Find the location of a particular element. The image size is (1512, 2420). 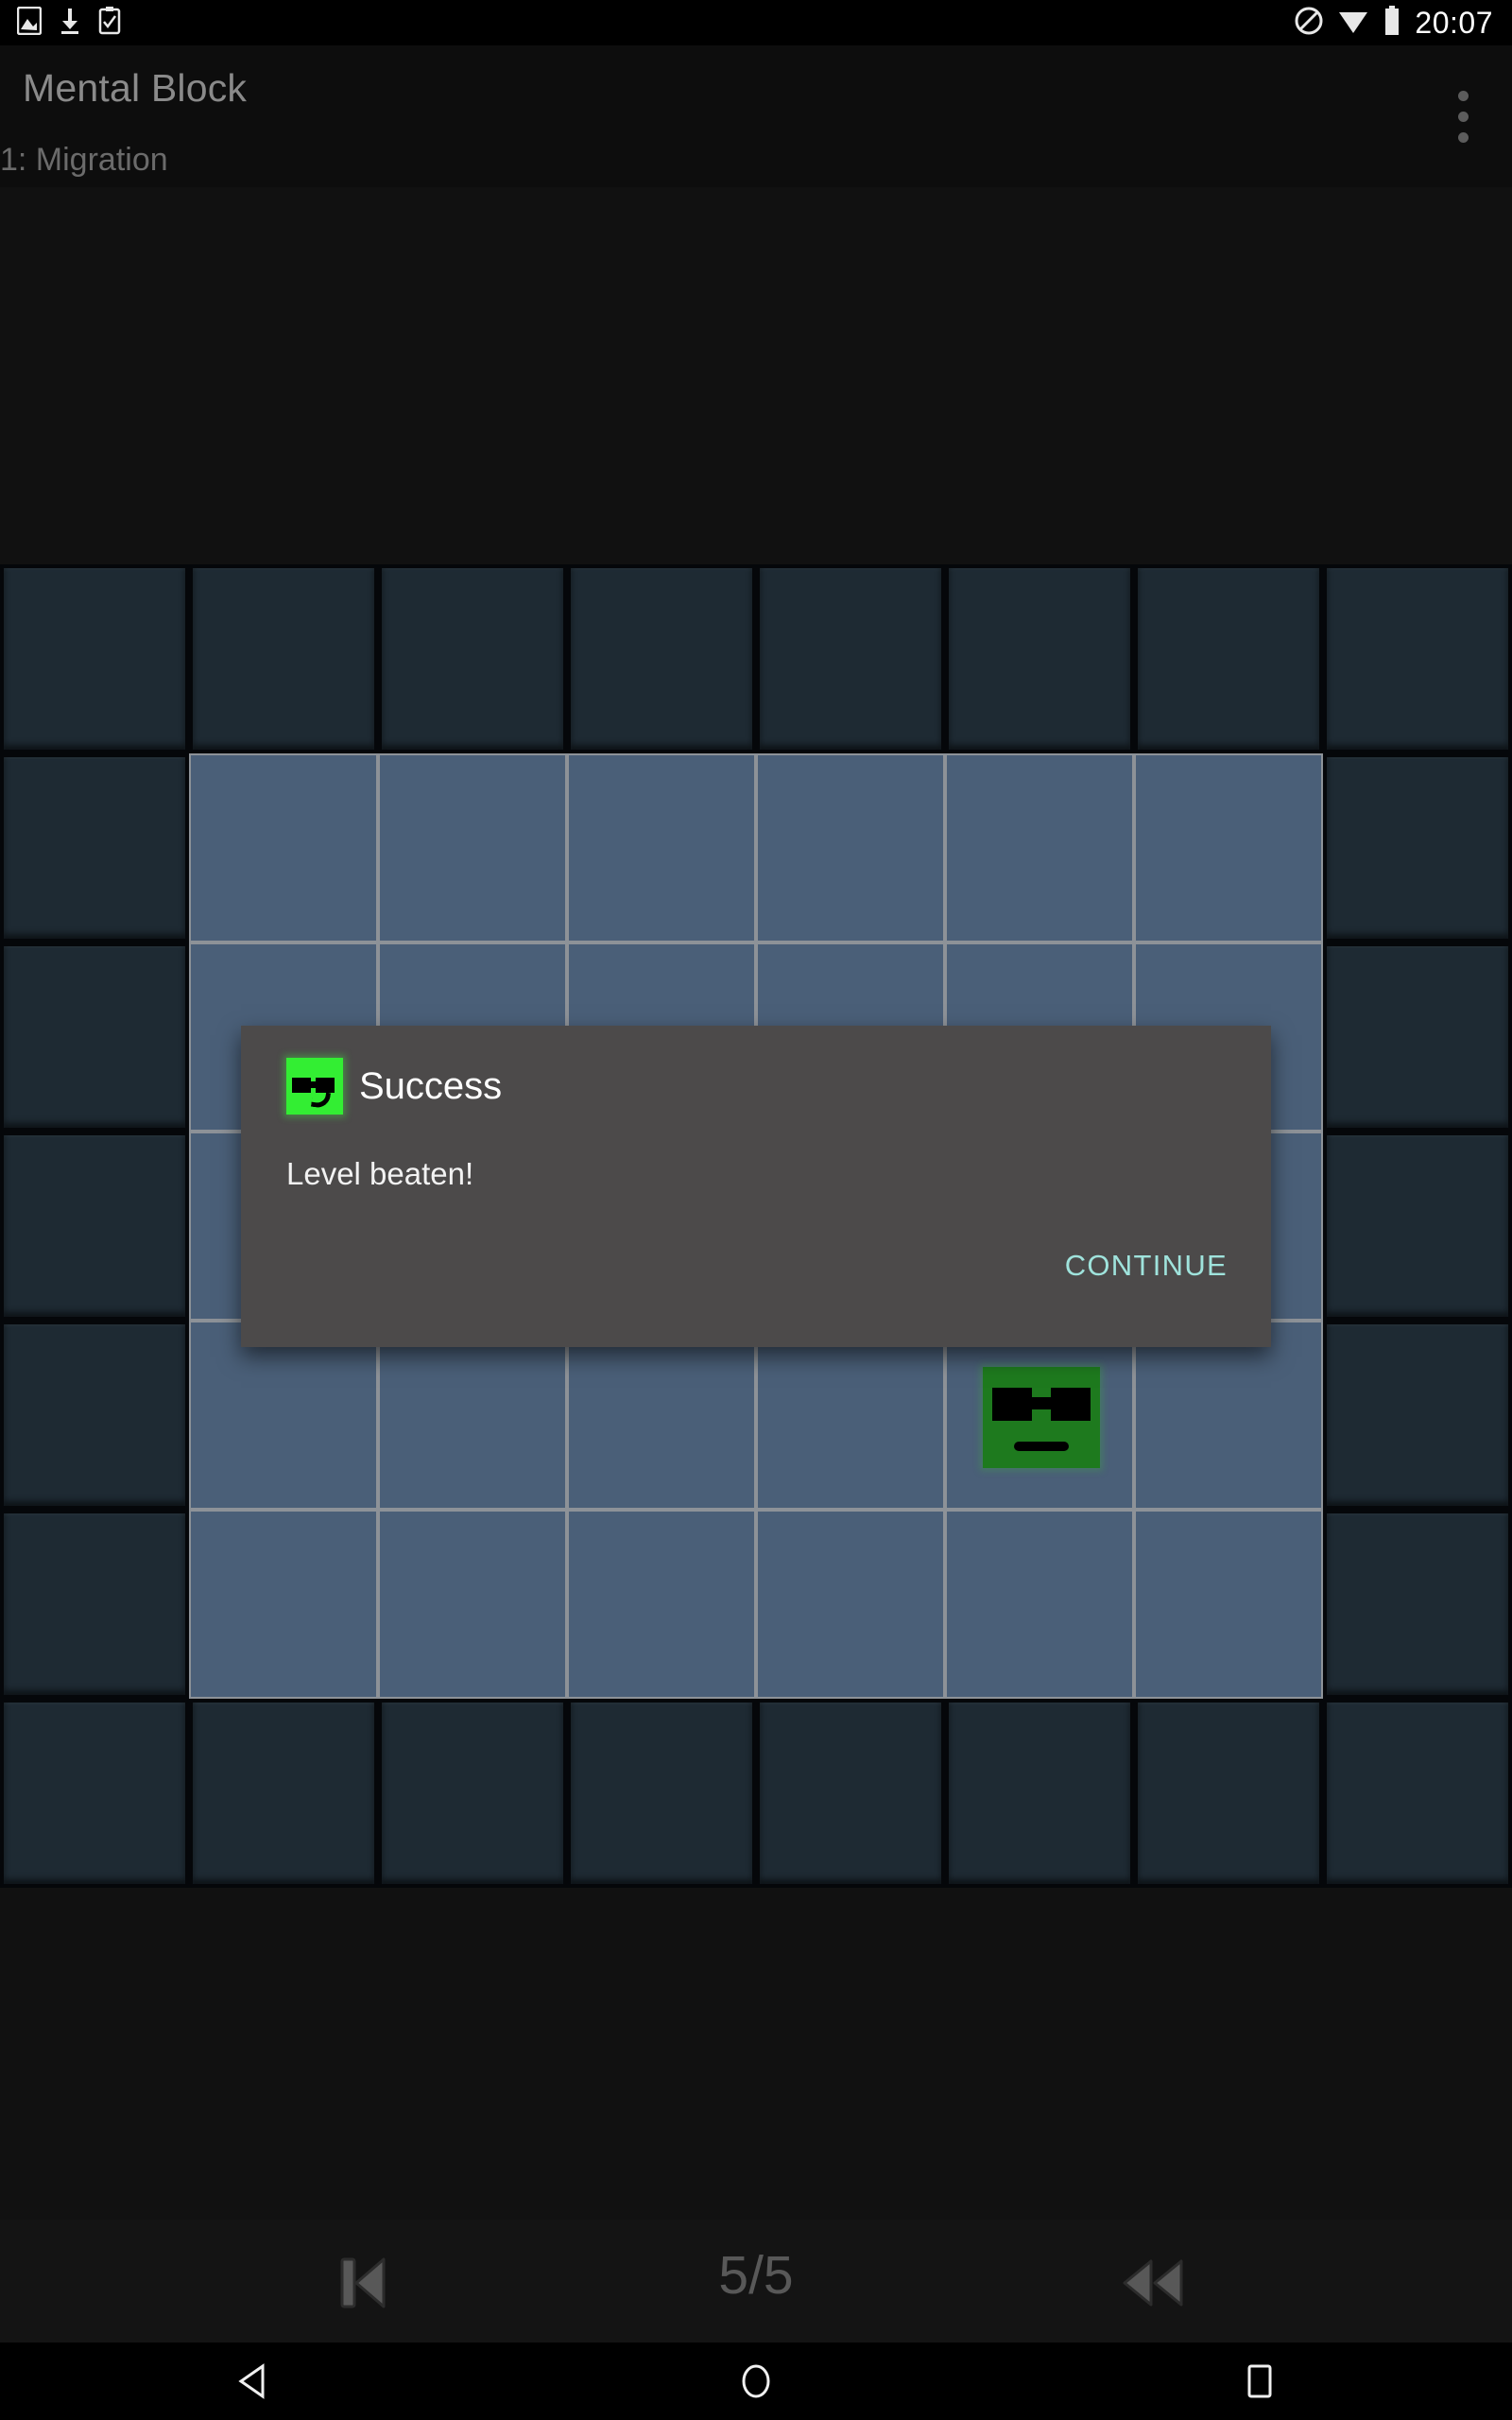

download-icon is located at coordinates (70, 24).